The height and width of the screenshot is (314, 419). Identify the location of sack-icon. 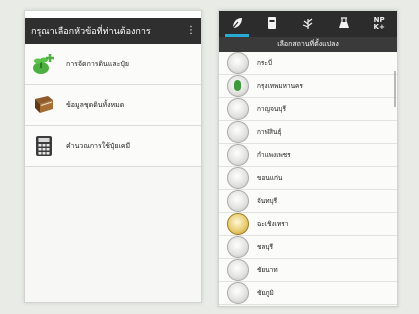
(272, 24).